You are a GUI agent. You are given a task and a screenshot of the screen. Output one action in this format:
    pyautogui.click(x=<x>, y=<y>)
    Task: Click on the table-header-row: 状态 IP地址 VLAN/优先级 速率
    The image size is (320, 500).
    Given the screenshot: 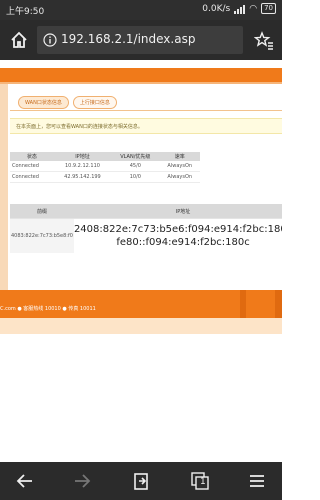 What is the action you would take?
    pyautogui.click(x=105, y=156)
    